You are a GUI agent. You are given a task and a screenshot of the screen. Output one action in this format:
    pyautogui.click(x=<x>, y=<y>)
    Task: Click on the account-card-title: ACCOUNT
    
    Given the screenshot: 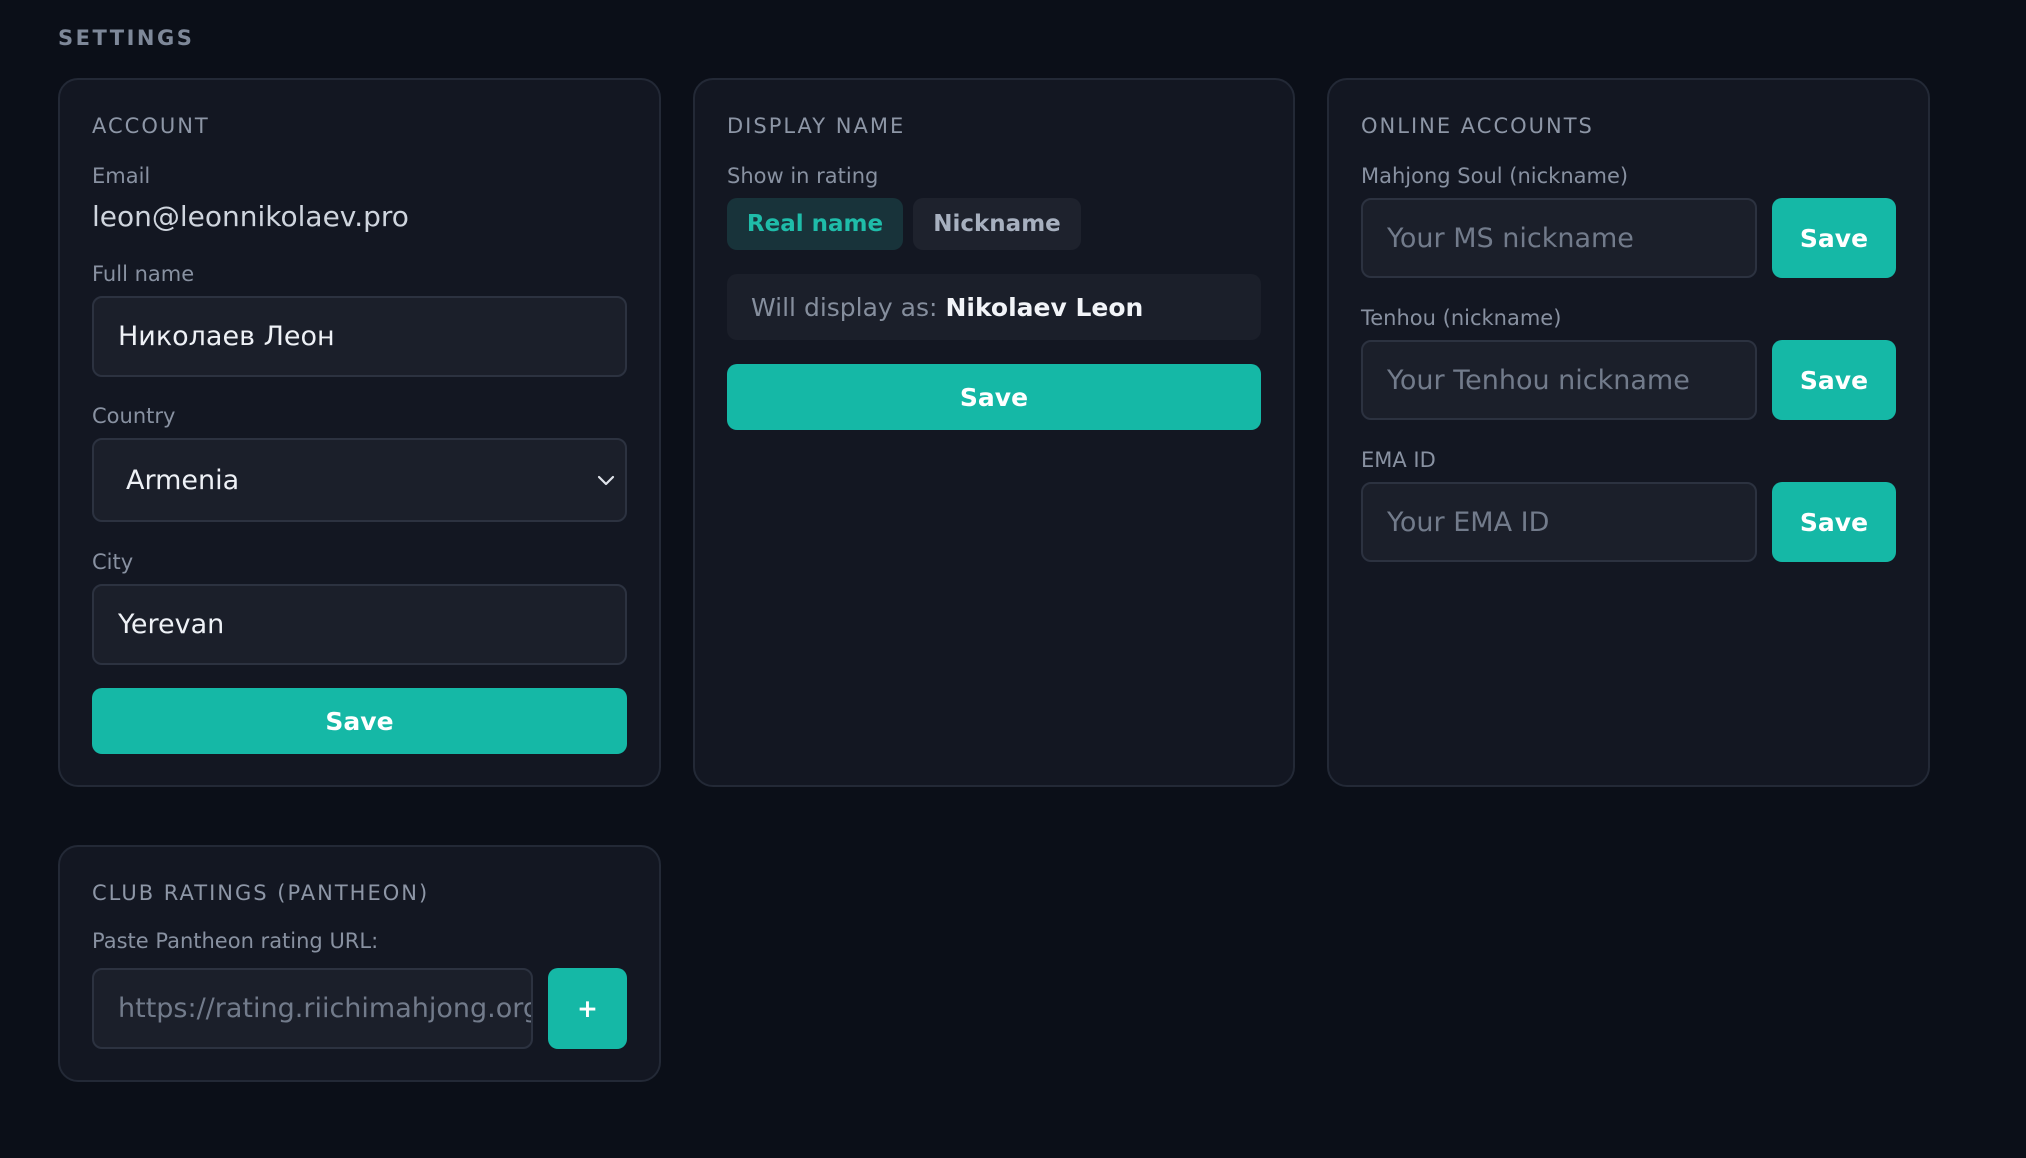 What is the action you would take?
    pyautogui.click(x=151, y=126)
    